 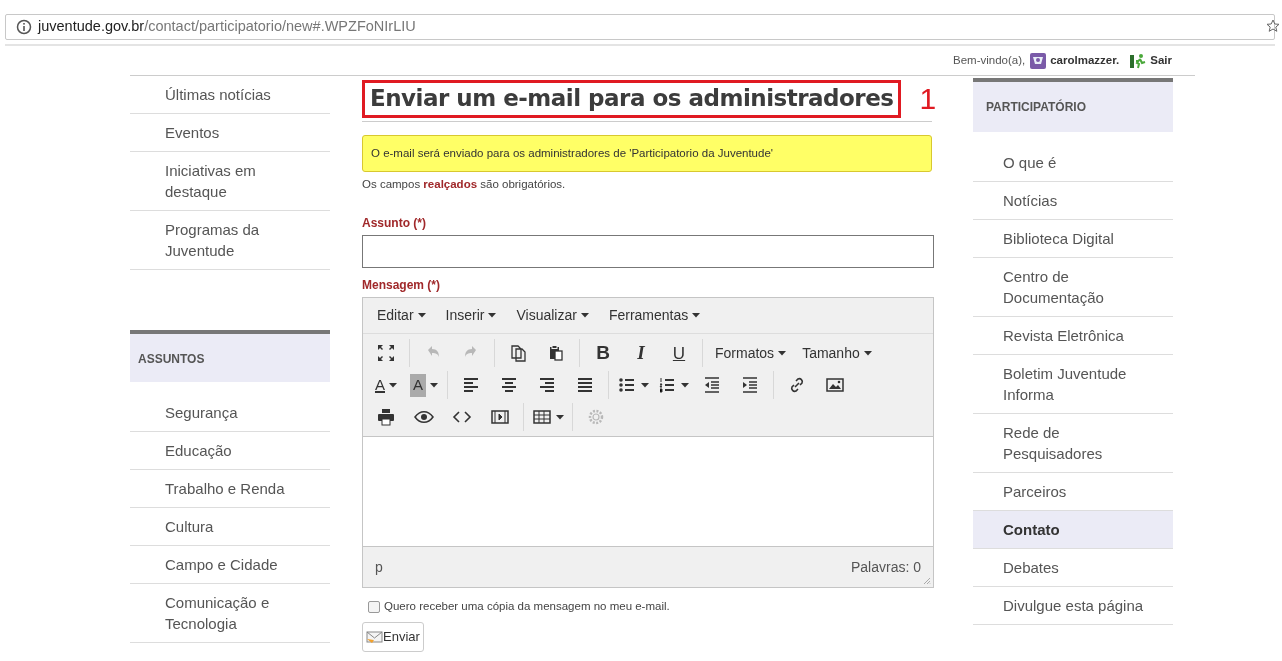 I want to click on greeting-text: Bem-vindo(a),, so click(x=989, y=60).